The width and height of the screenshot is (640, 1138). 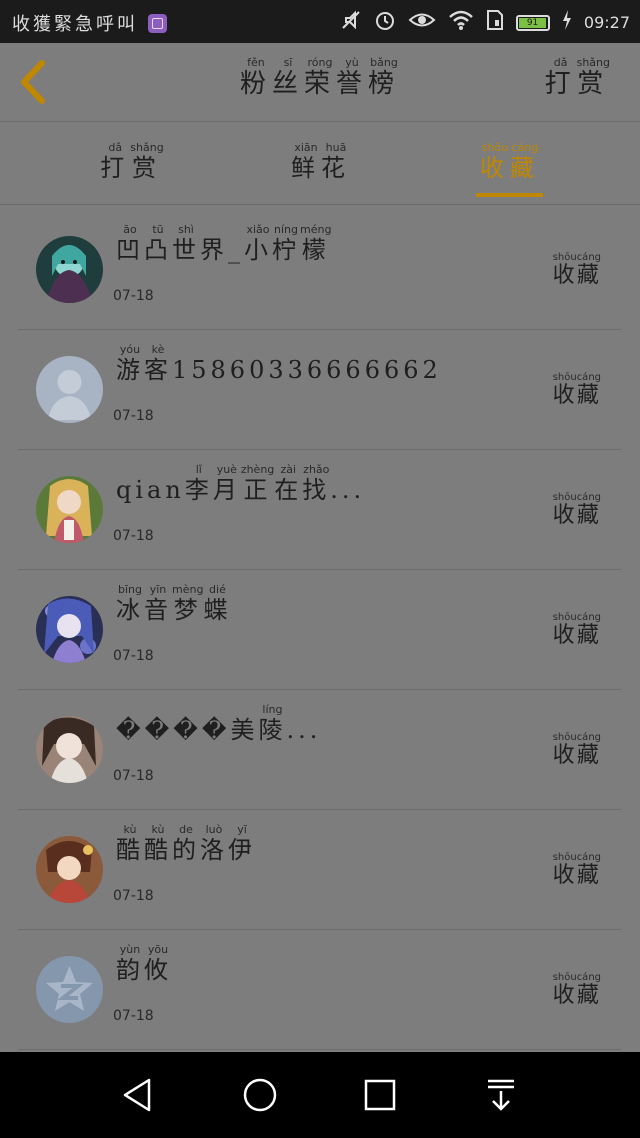 What do you see at coordinates (320, 1095) in the screenshot?
I see `navigation-bar` at bounding box center [320, 1095].